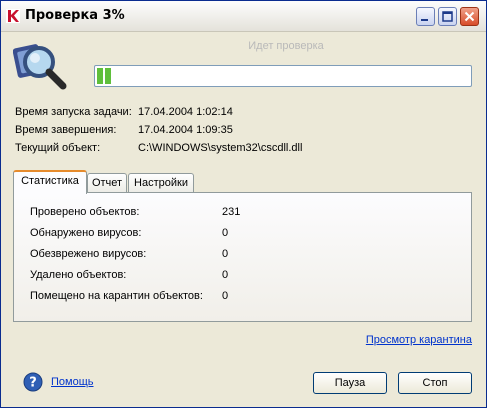  Describe the element at coordinates (88, 254) in the screenshot. I see `stat-label-disinfected: Обезврежено вирусов:` at that location.